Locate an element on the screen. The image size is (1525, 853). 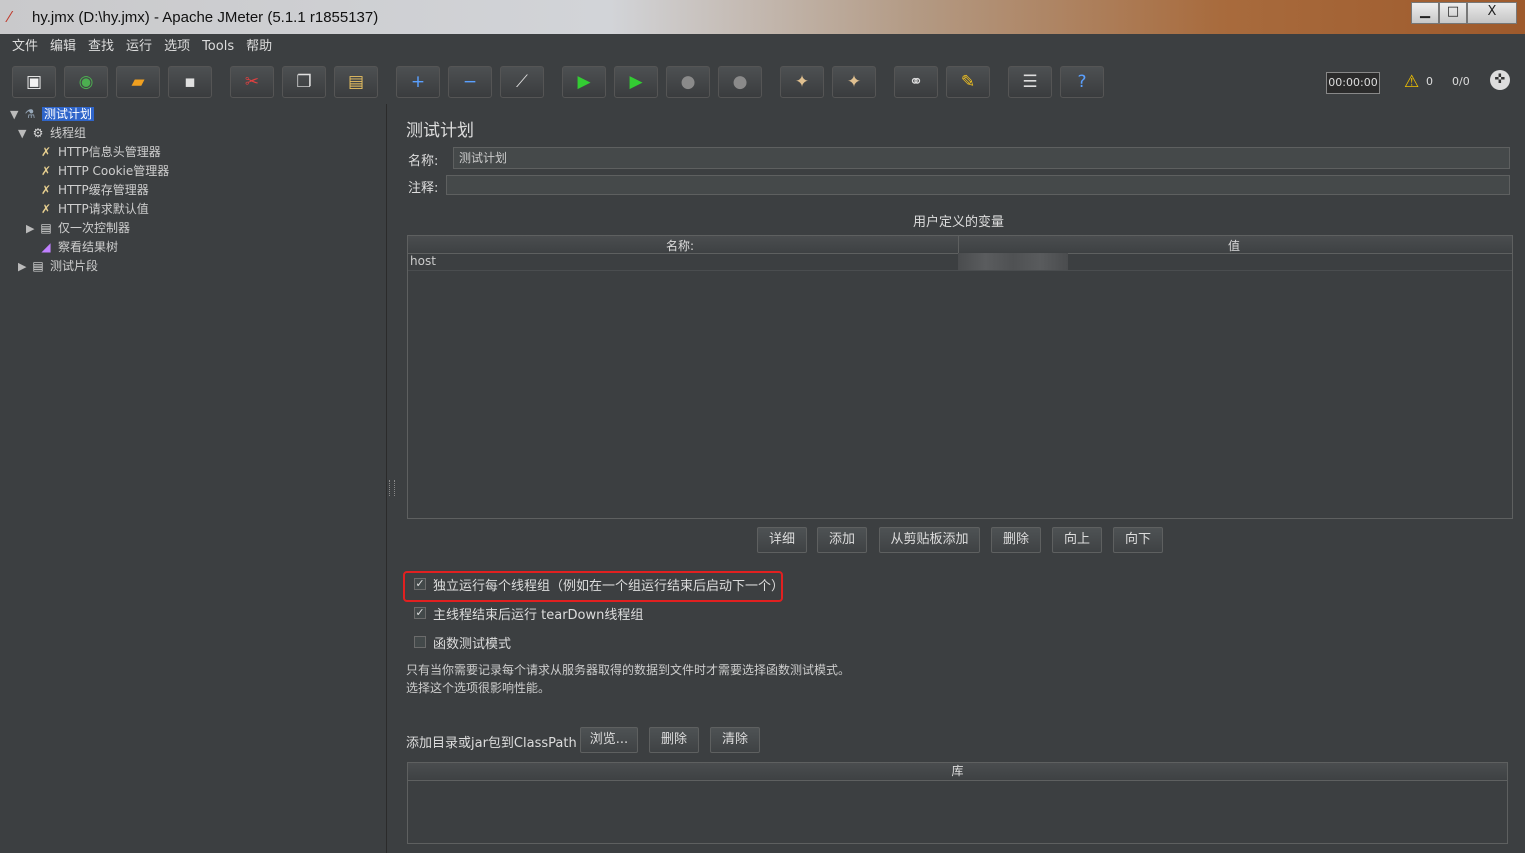
clear-button: ✦ is located at coordinates (802, 82).